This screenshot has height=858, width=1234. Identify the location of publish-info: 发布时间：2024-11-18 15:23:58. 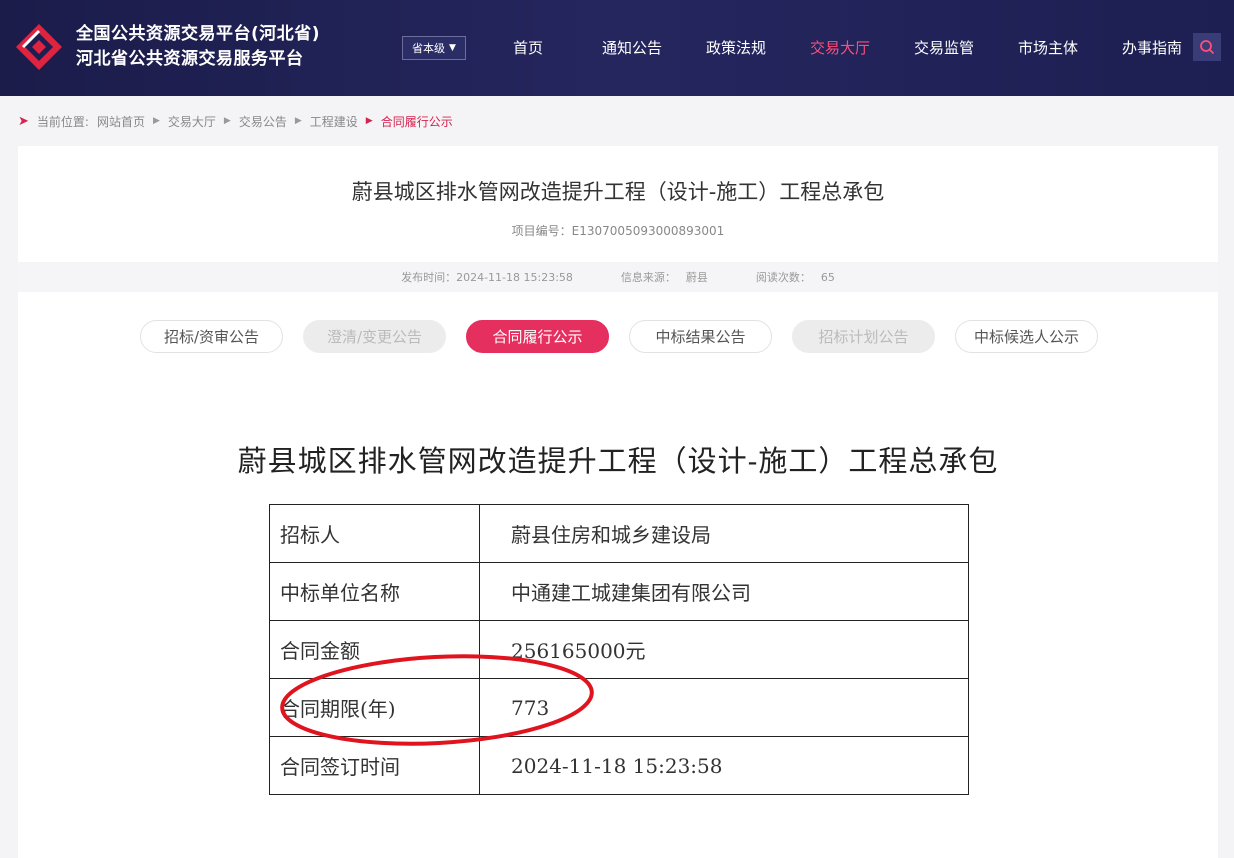
(487, 277).